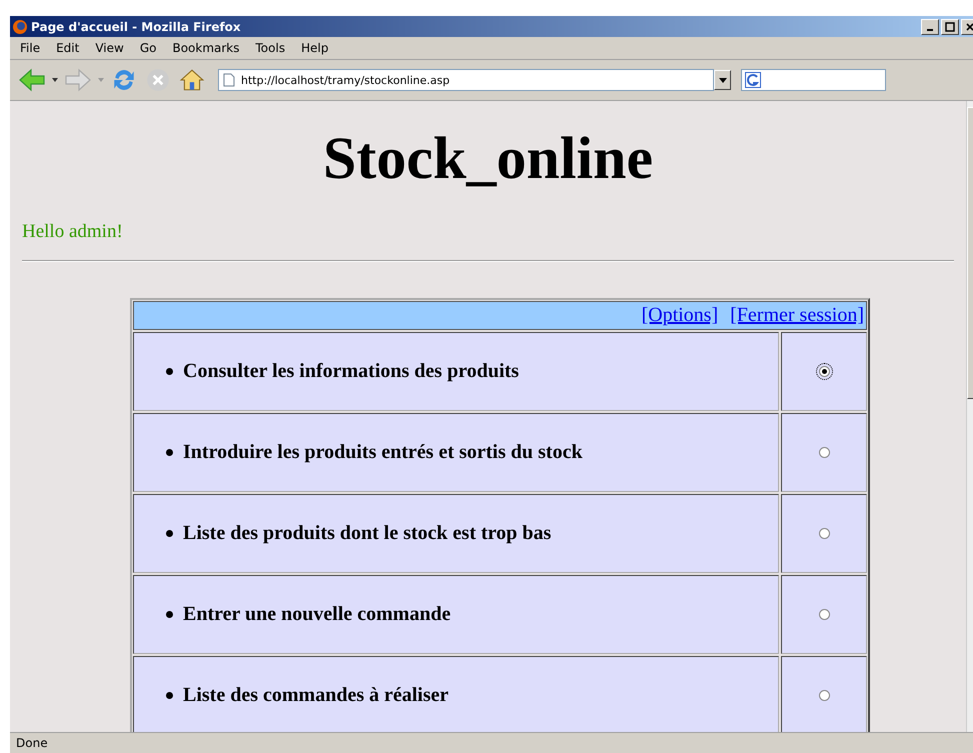 The width and height of the screenshot is (973, 753). What do you see at coordinates (753, 80) in the screenshot?
I see `search-engine-icon` at bounding box center [753, 80].